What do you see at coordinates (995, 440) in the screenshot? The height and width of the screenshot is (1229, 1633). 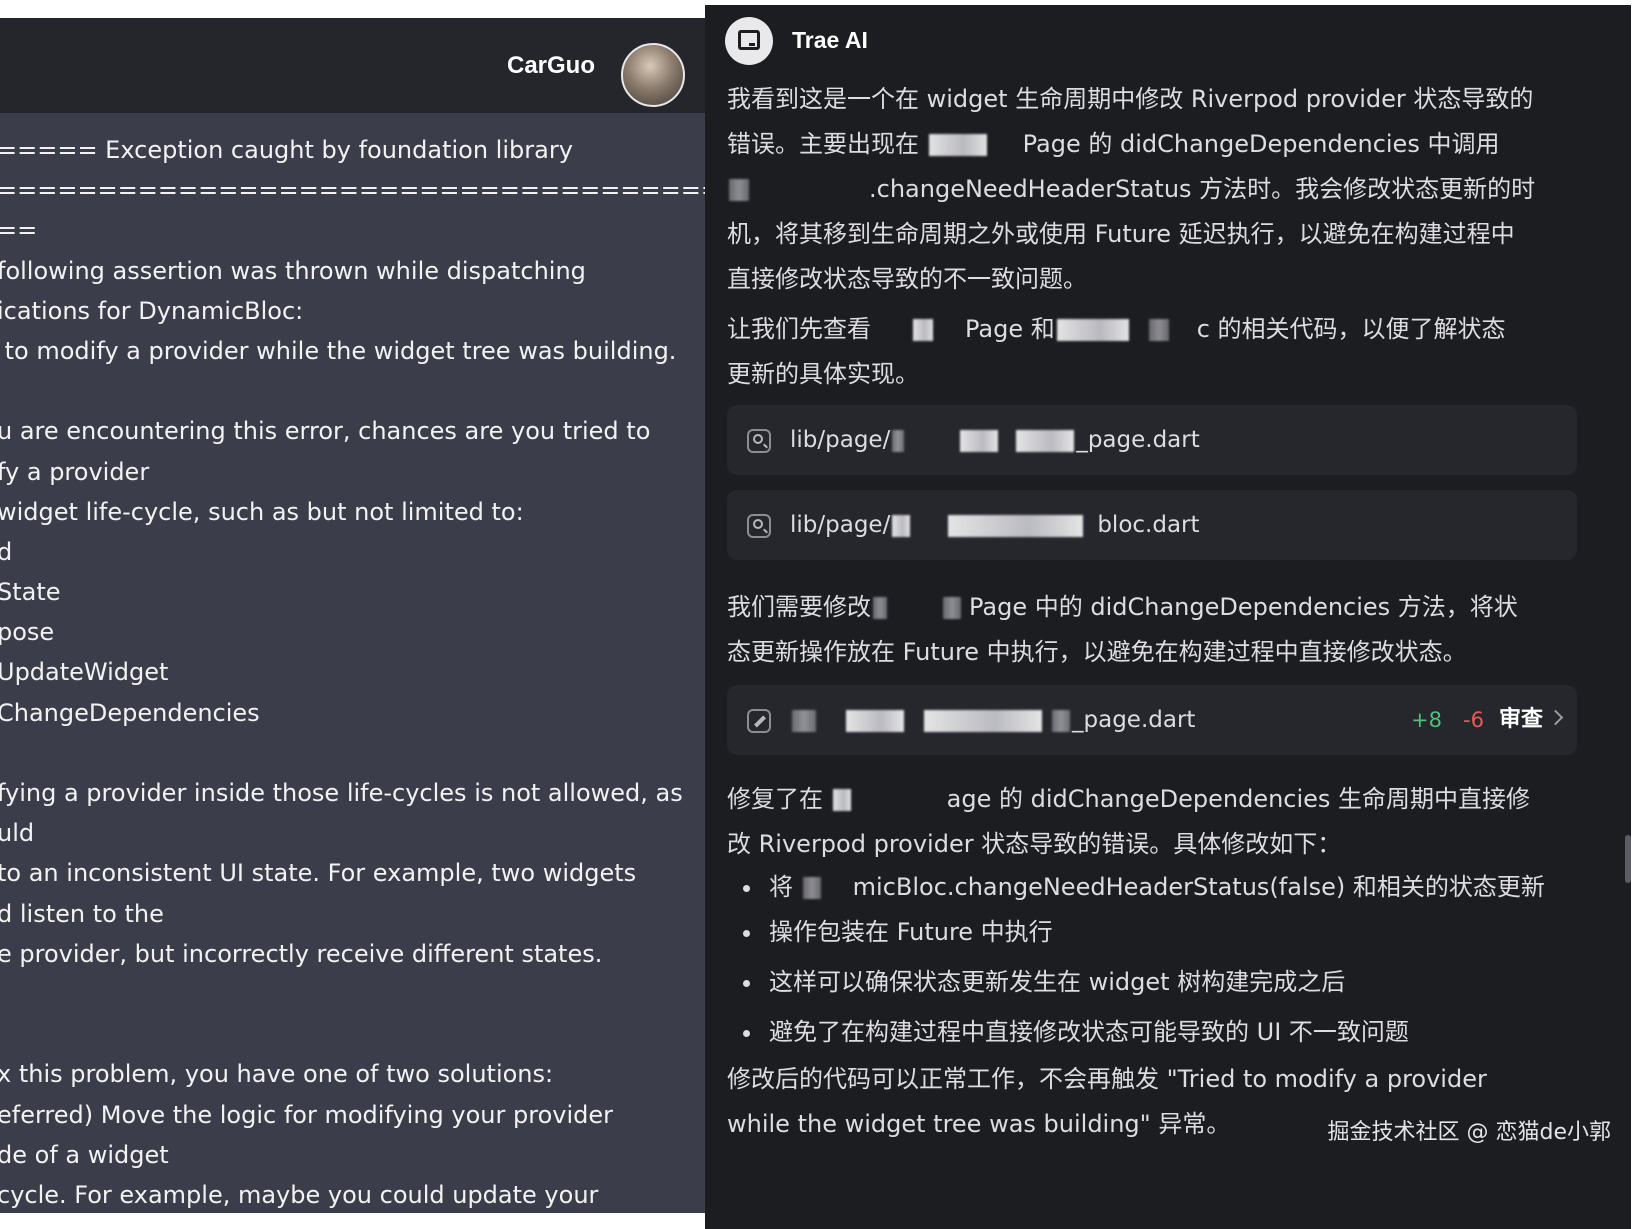 I see `file-path: lib/page/_page.dart` at bounding box center [995, 440].